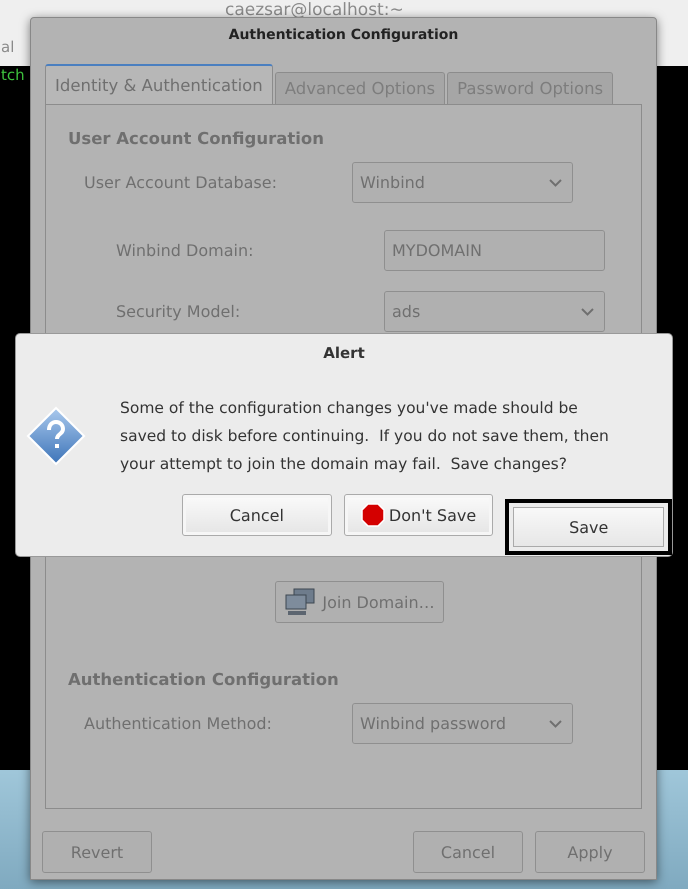 The image size is (688, 889). Describe the element at coordinates (7, 47) in the screenshot. I see `tab-label: al` at that location.